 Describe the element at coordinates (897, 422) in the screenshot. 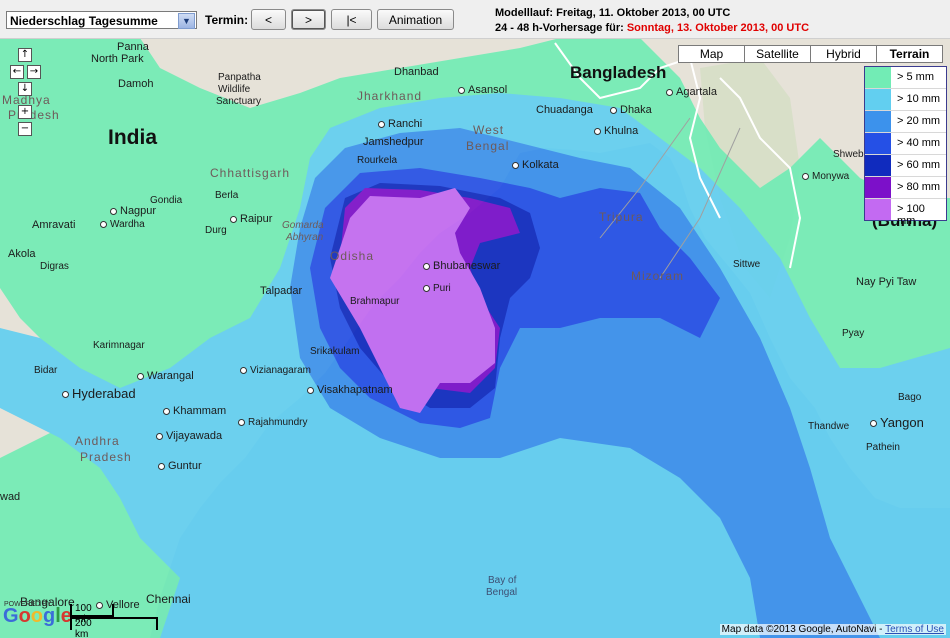

I see `city-label-yangon: Yangon` at that location.